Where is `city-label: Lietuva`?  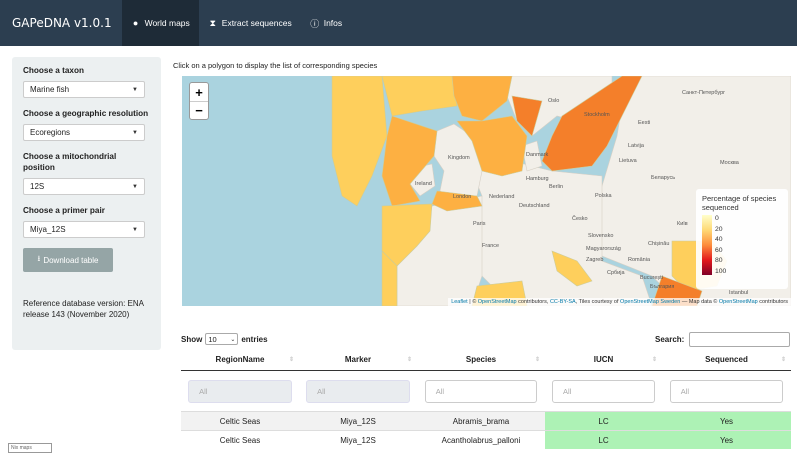
city-label: Lietuva is located at coordinates (628, 161).